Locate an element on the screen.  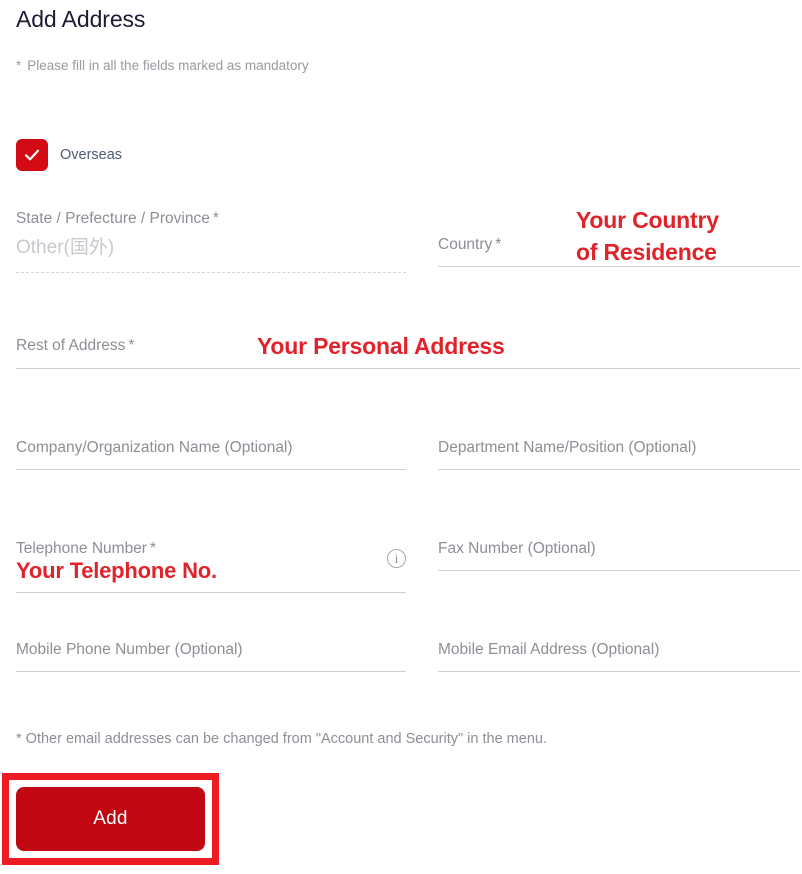
check-icon is located at coordinates (32, 155).